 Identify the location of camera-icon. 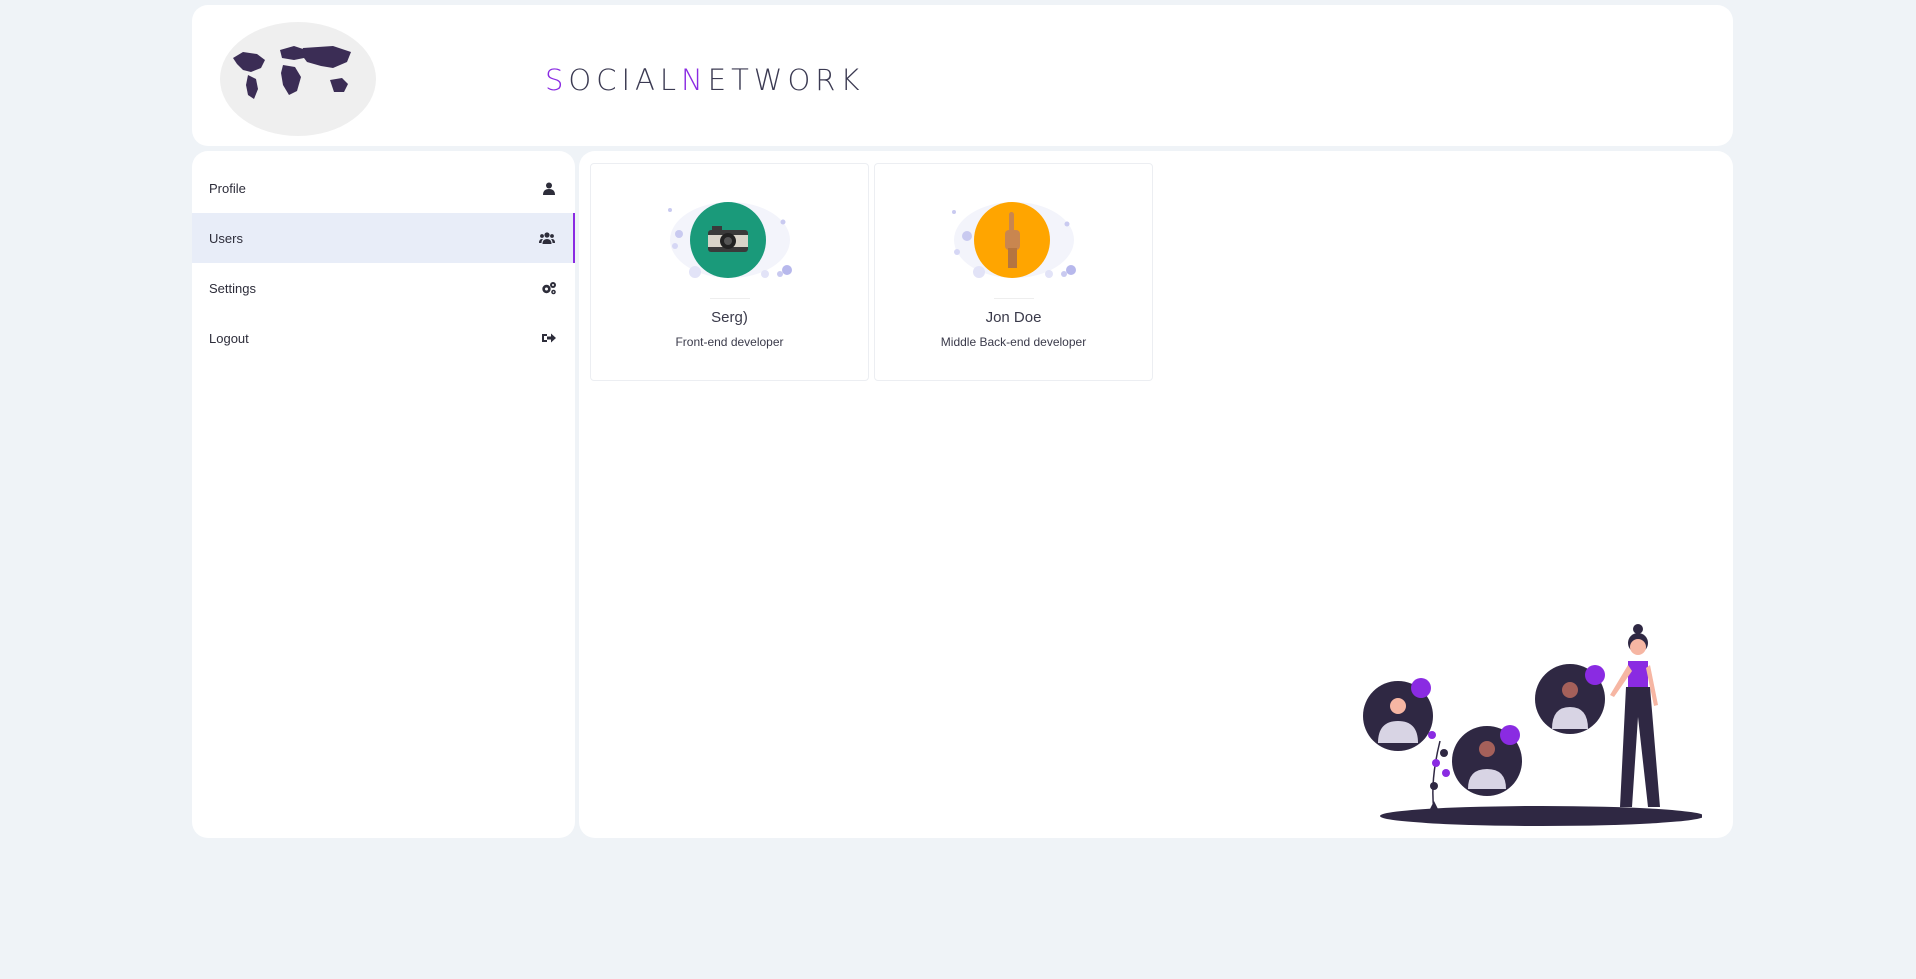
(727, 239).